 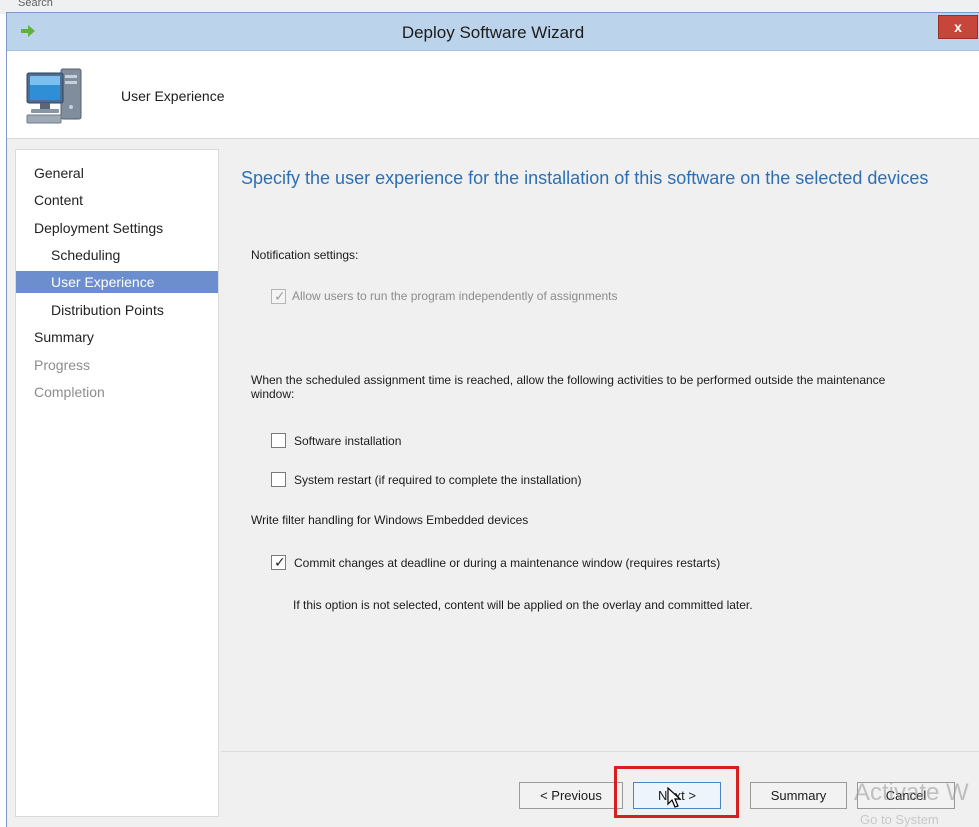 What do you see at coordinates (117, 228) in the screenshot?
I see `sidebar-item-deployment-settings: Deployment Settings` at bounding box center [117, 228].